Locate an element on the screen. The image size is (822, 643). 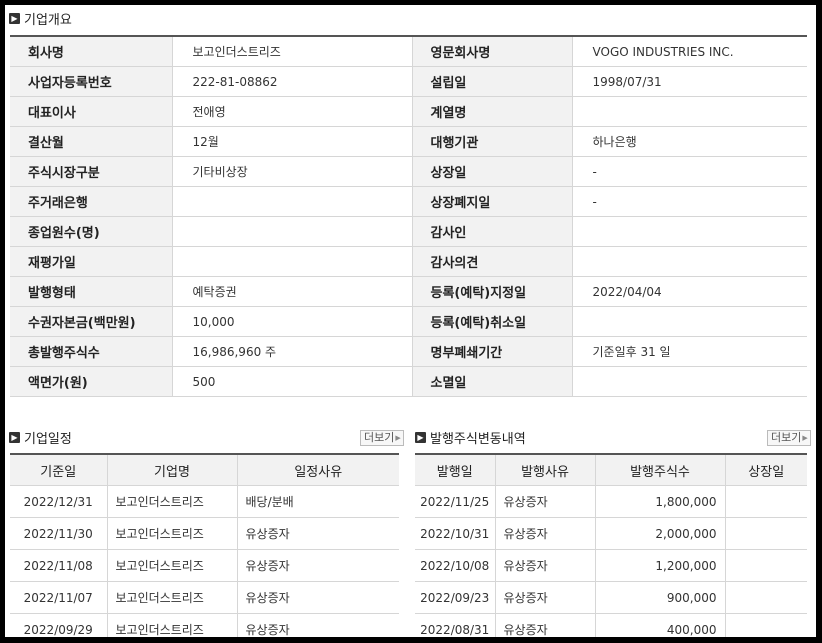
overview-label: 감사의견 is located at coordinates (492, 261).